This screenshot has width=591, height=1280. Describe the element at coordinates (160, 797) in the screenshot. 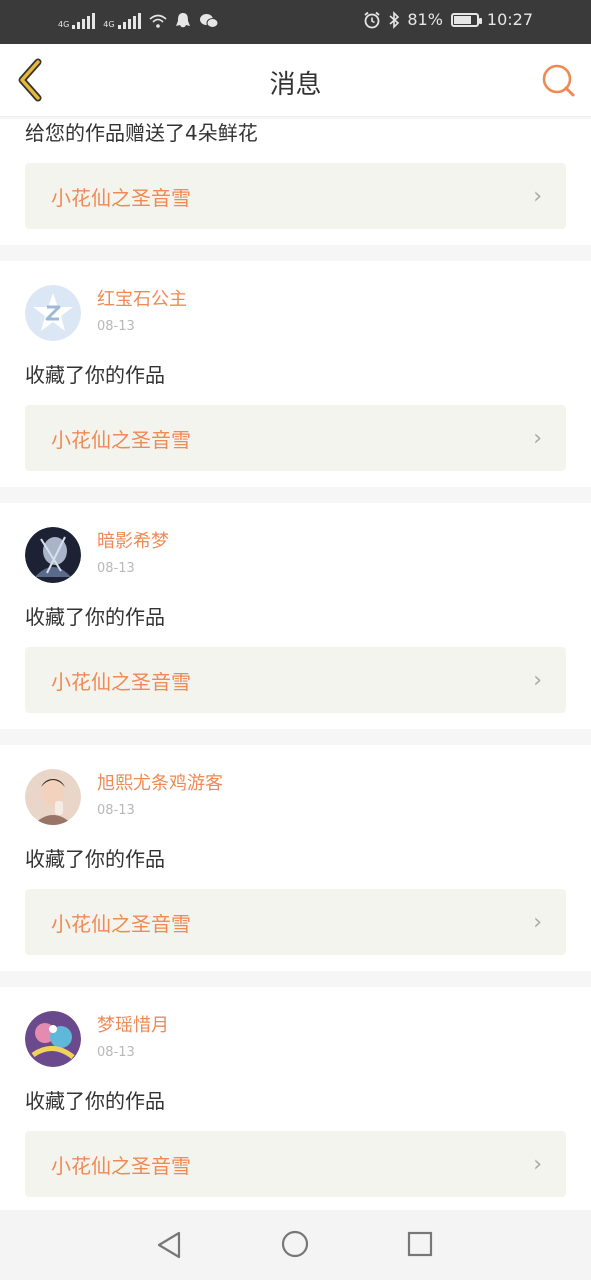

I see `user-info: 旭熙尤条鸡游客 08-13` at that location.